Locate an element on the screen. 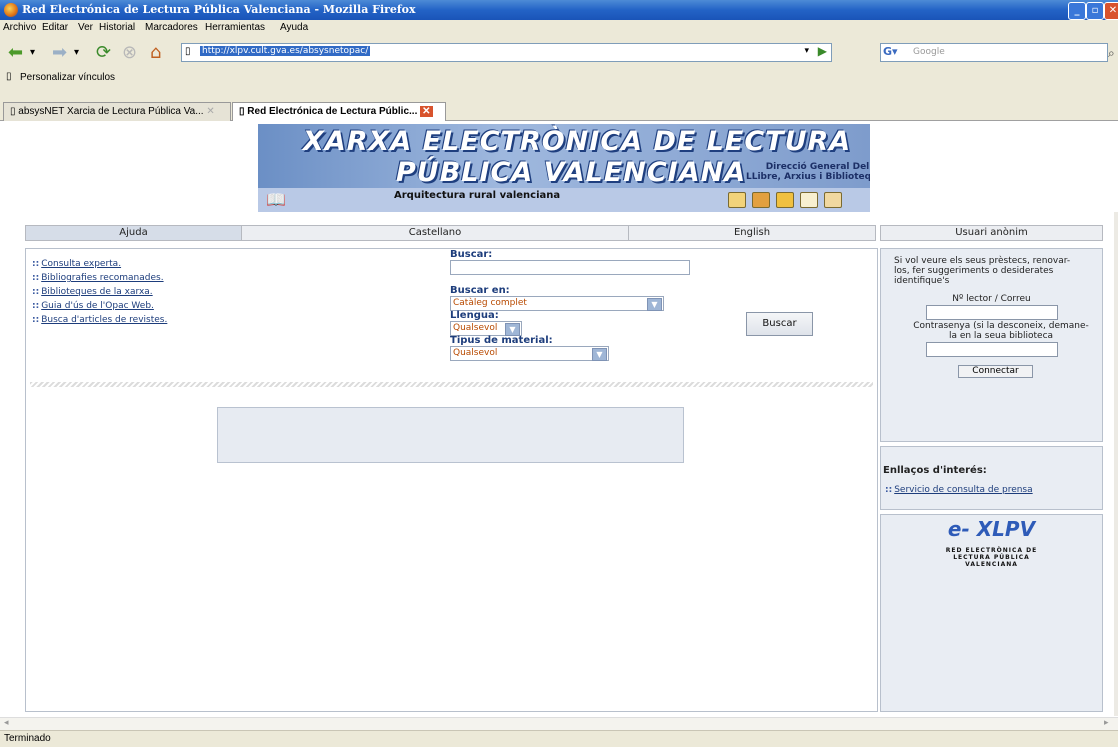  scroll-left-icon: ◂ is located at coordinates (6, 723).